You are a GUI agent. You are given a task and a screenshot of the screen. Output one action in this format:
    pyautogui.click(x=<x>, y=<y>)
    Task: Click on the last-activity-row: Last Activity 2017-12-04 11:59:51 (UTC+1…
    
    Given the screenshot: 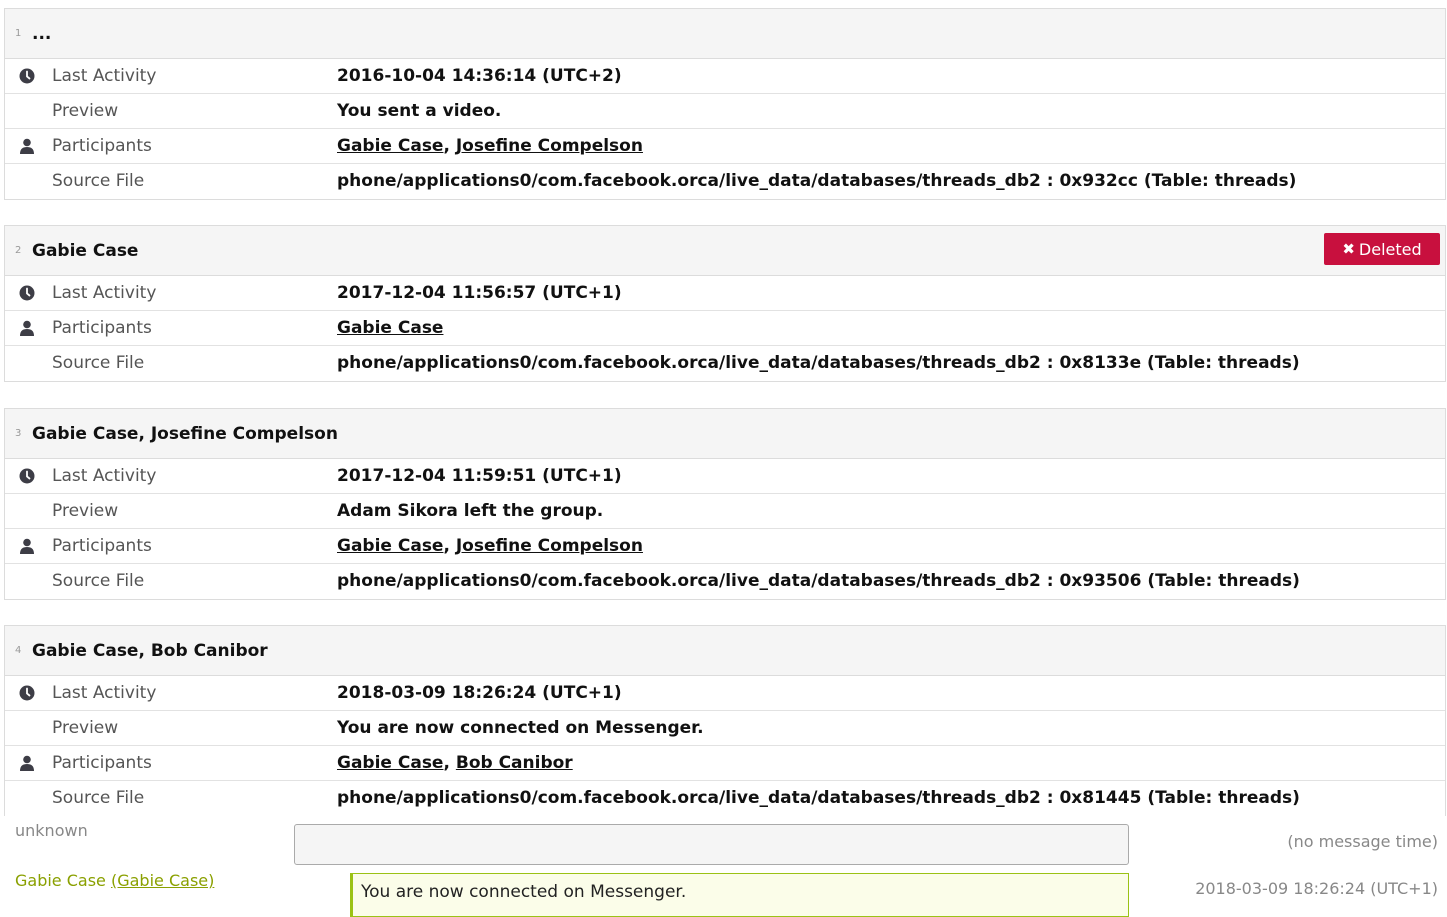 What is the action you would take?
    pyautogui.click(x=725, y=476)
    